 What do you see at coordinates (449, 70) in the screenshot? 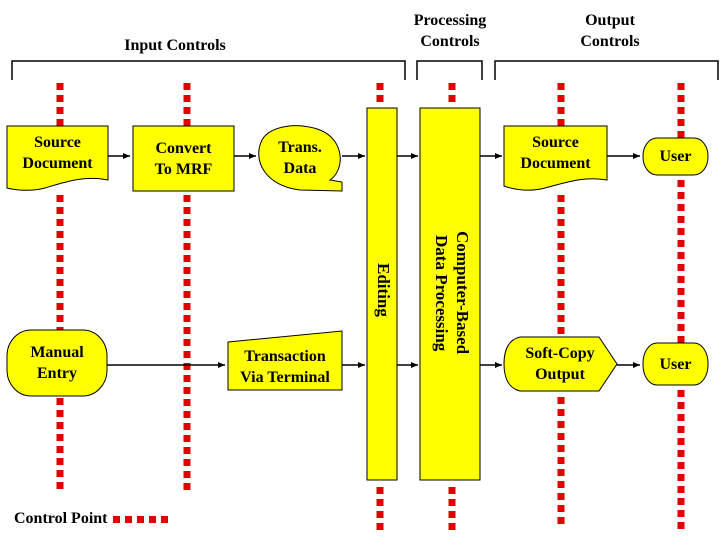
I see `processing-controls-bracket` at bounding box center [449, 70].